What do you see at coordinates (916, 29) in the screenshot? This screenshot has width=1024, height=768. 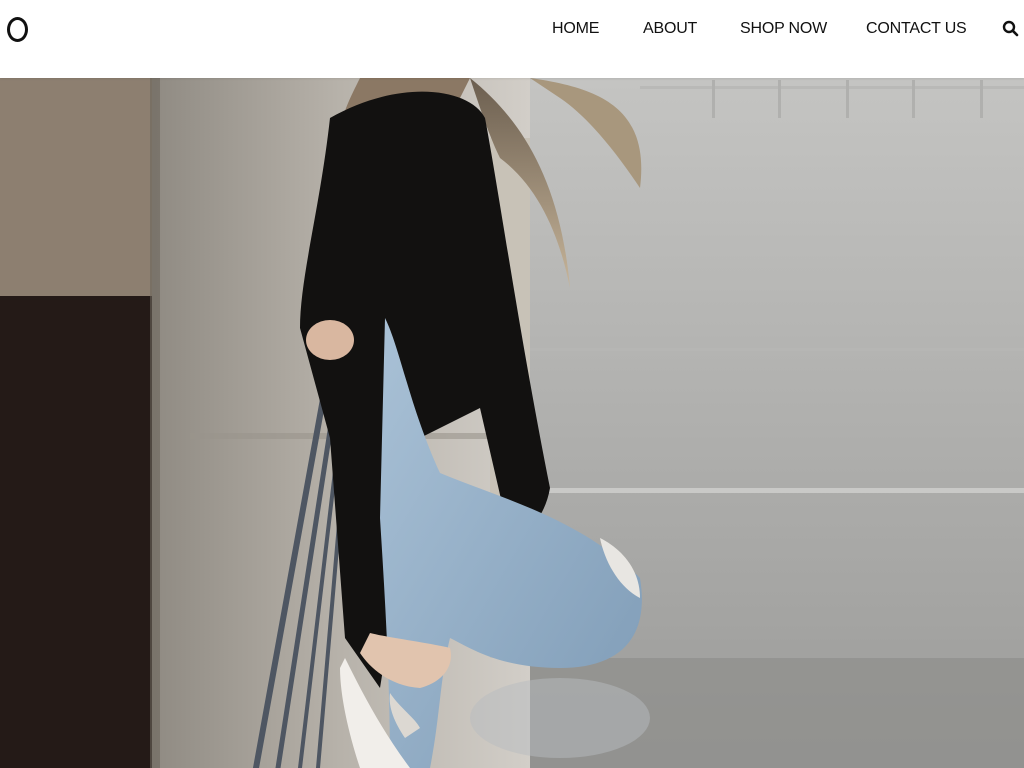 I see `nav-contact-us: CONTACT US` at bounding box center [916, 29].